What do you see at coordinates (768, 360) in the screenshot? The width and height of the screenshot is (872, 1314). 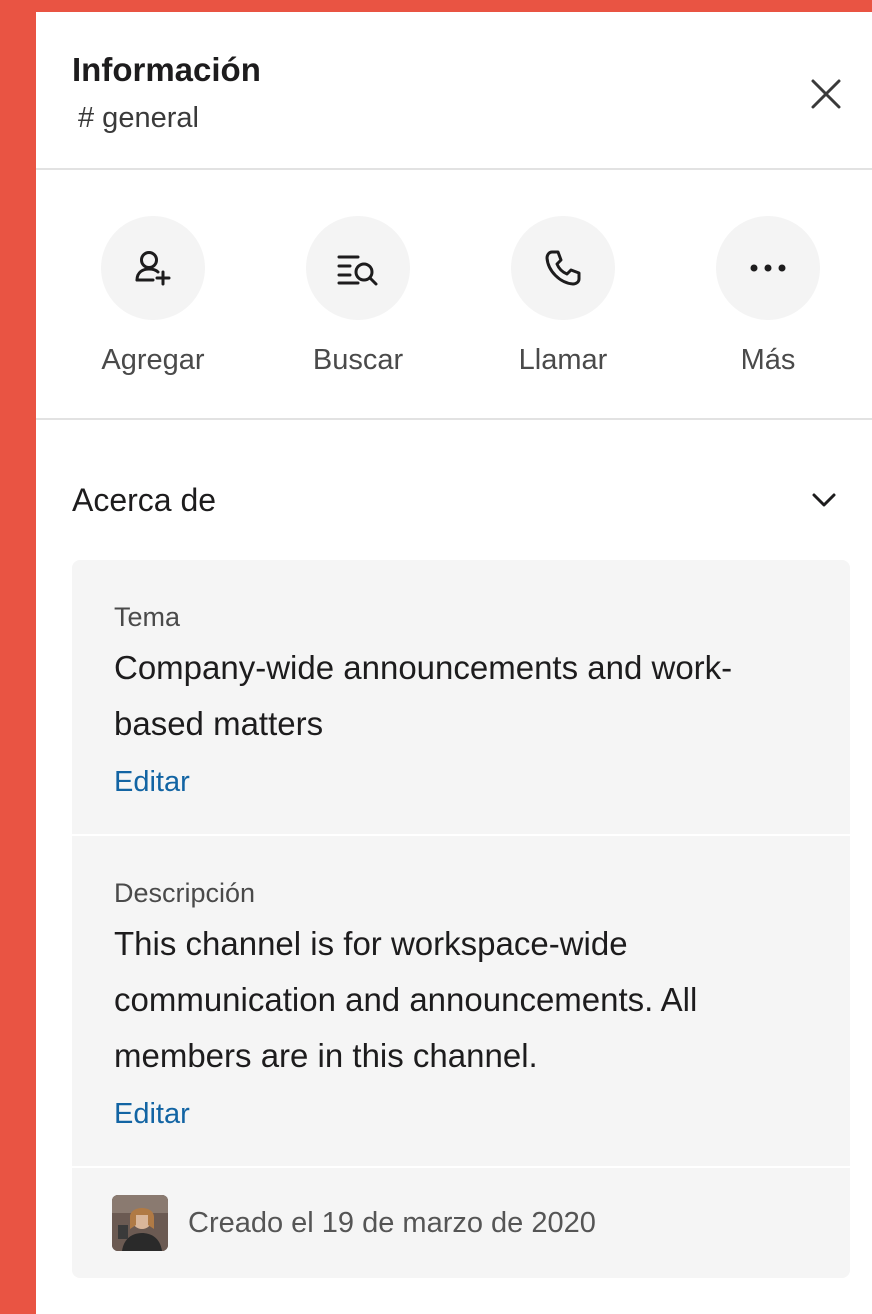 I see `more-label: Más` at bounding box center [768, 360].